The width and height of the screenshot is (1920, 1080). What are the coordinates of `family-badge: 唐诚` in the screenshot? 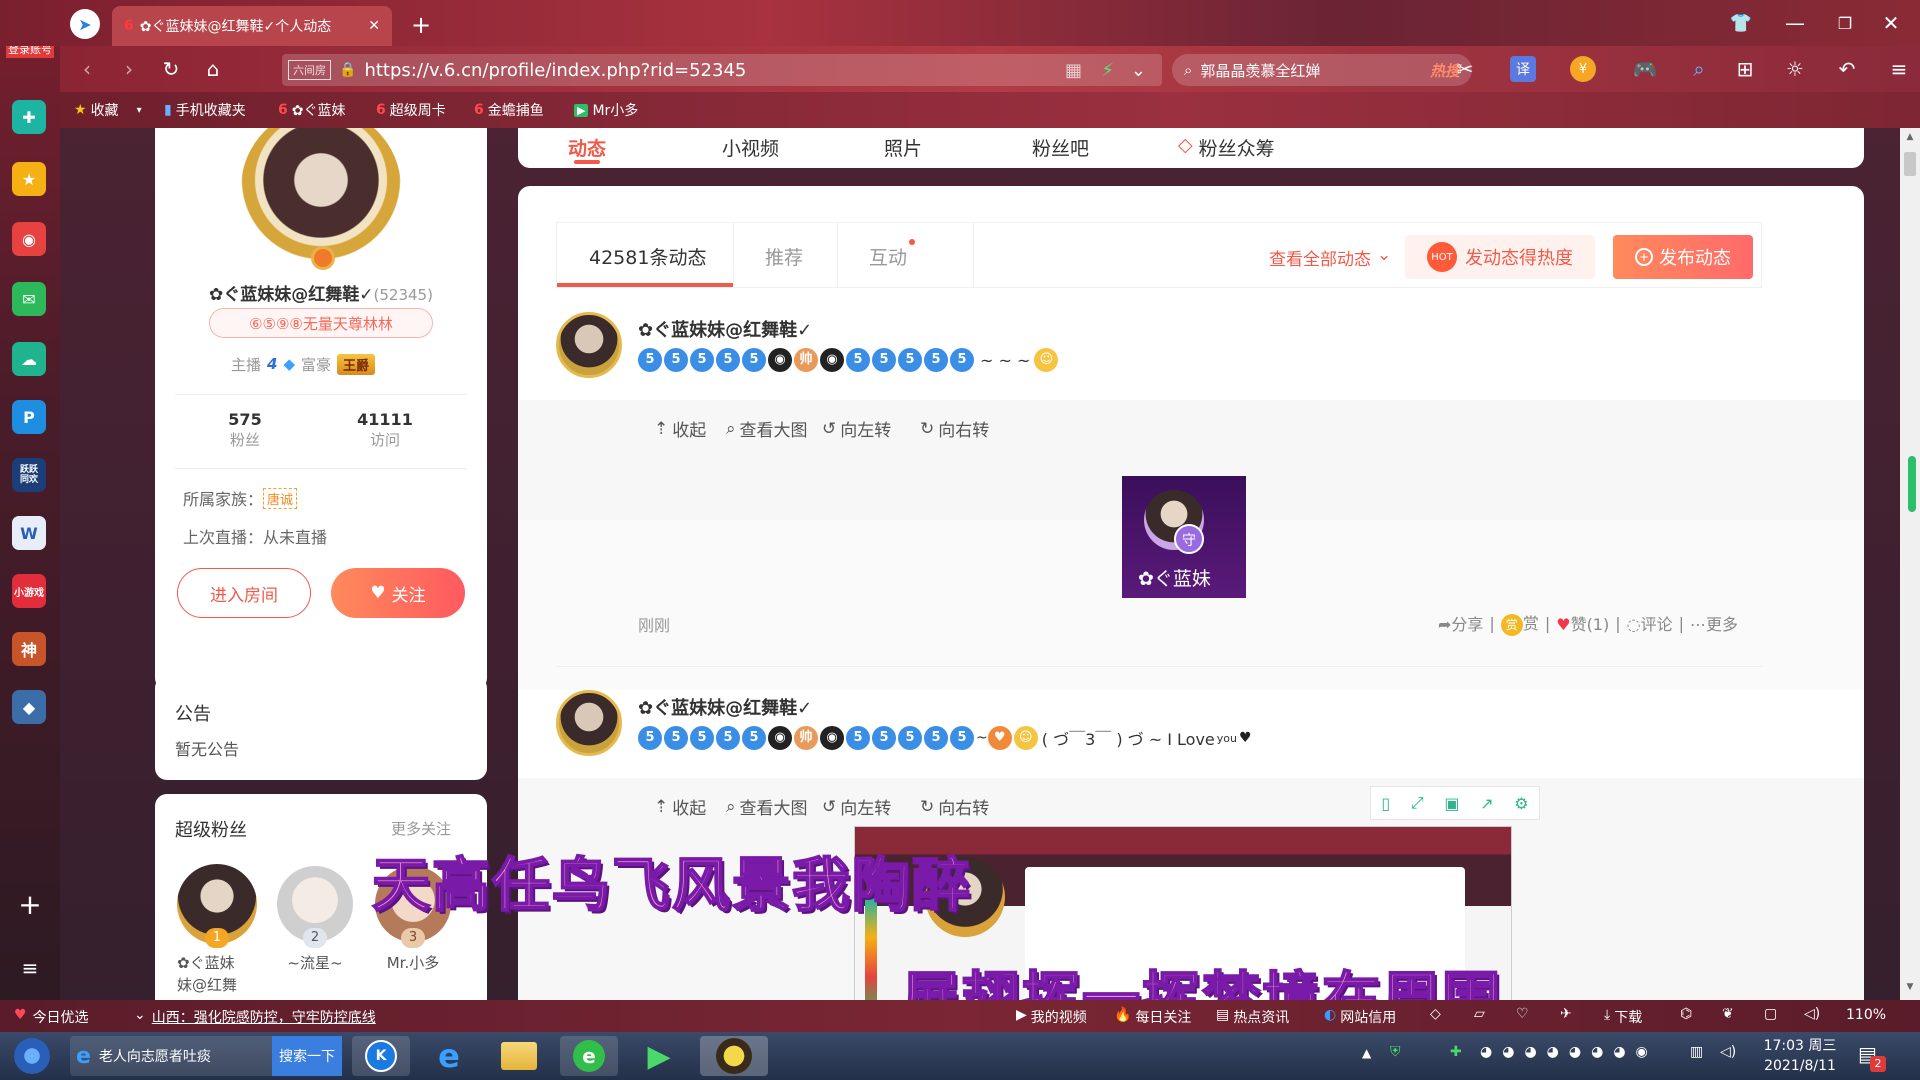 It's located at (280, 498).